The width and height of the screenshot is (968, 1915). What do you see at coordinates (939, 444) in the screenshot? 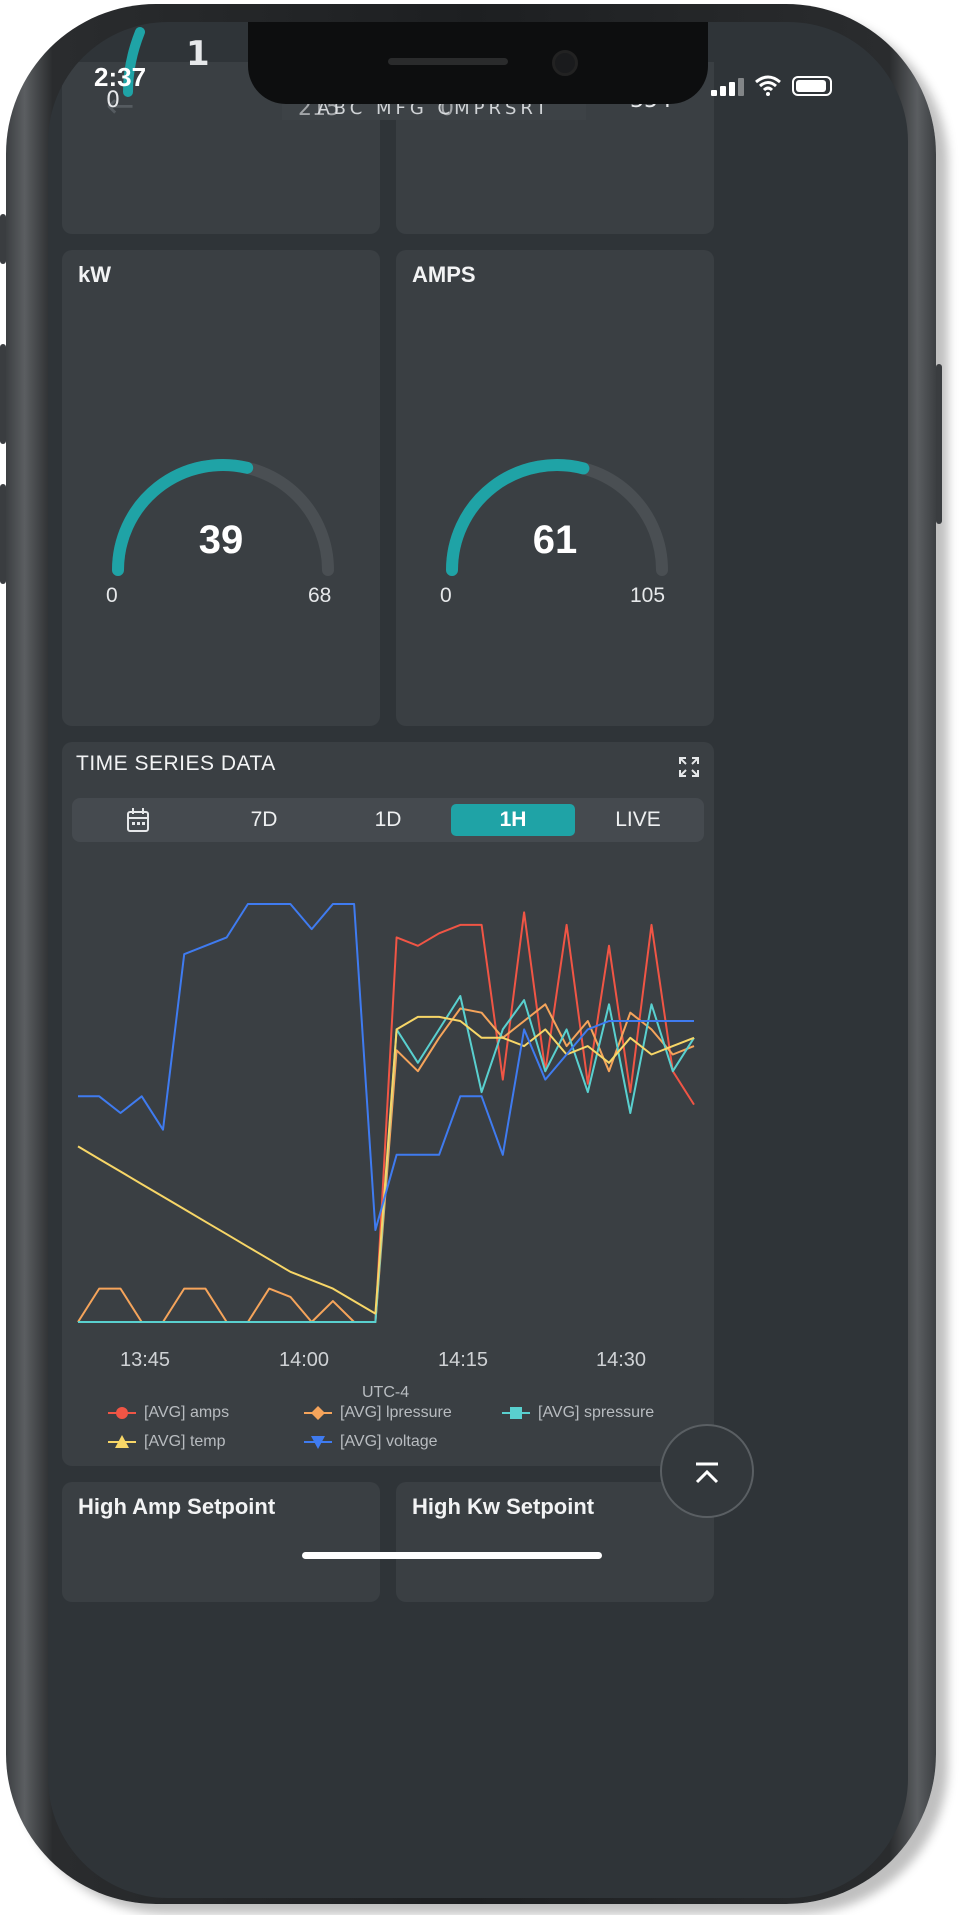
I see `power-button` at bounding box center [939, 444].